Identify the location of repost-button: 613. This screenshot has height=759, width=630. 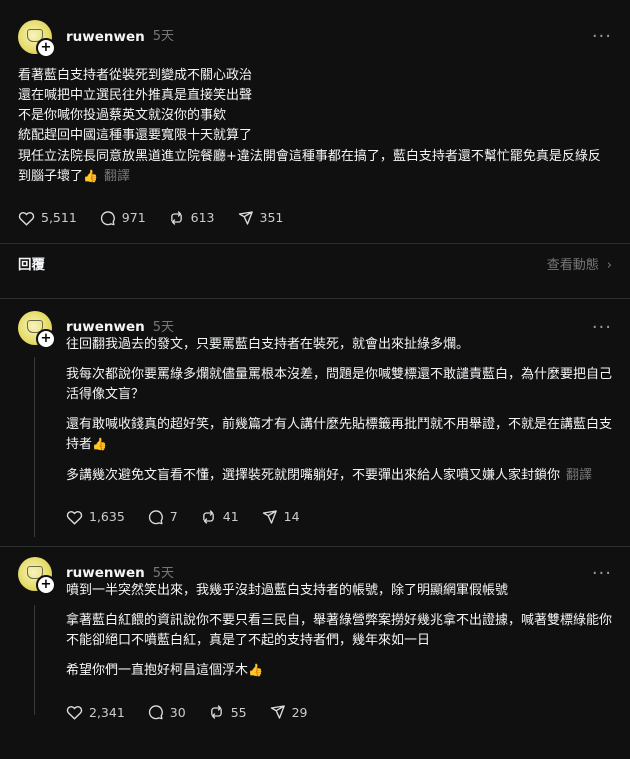
(191, 217).